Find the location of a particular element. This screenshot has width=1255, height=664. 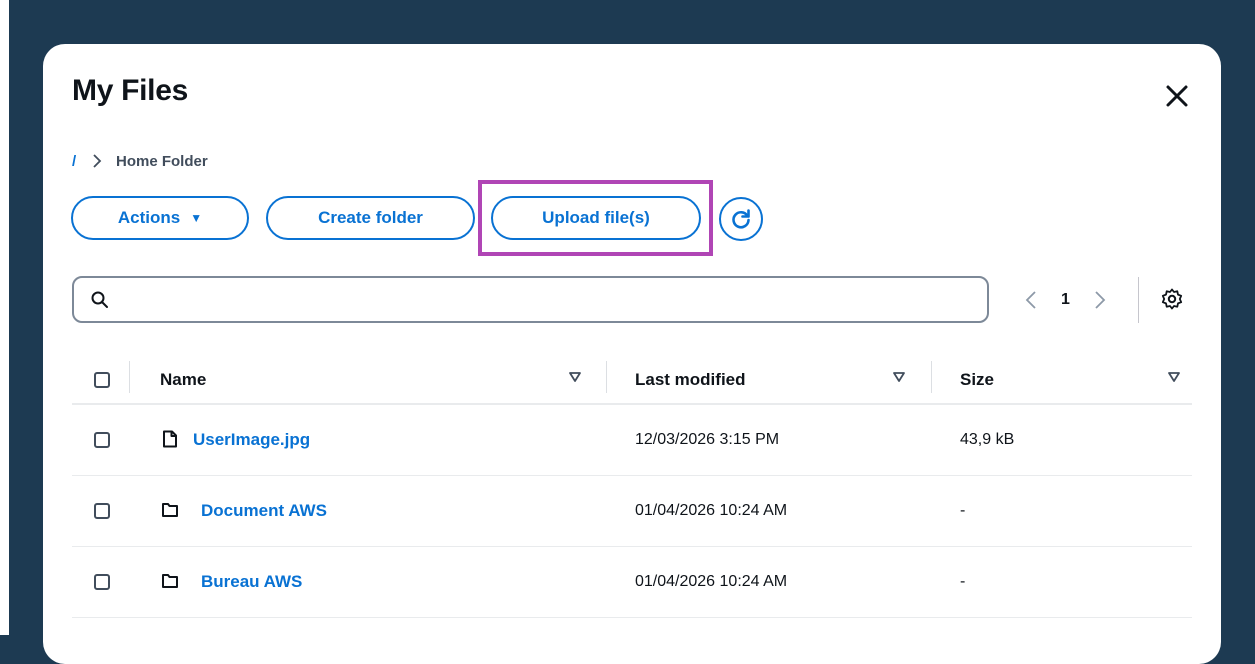

page-edge is located at coordinates (4, 317).